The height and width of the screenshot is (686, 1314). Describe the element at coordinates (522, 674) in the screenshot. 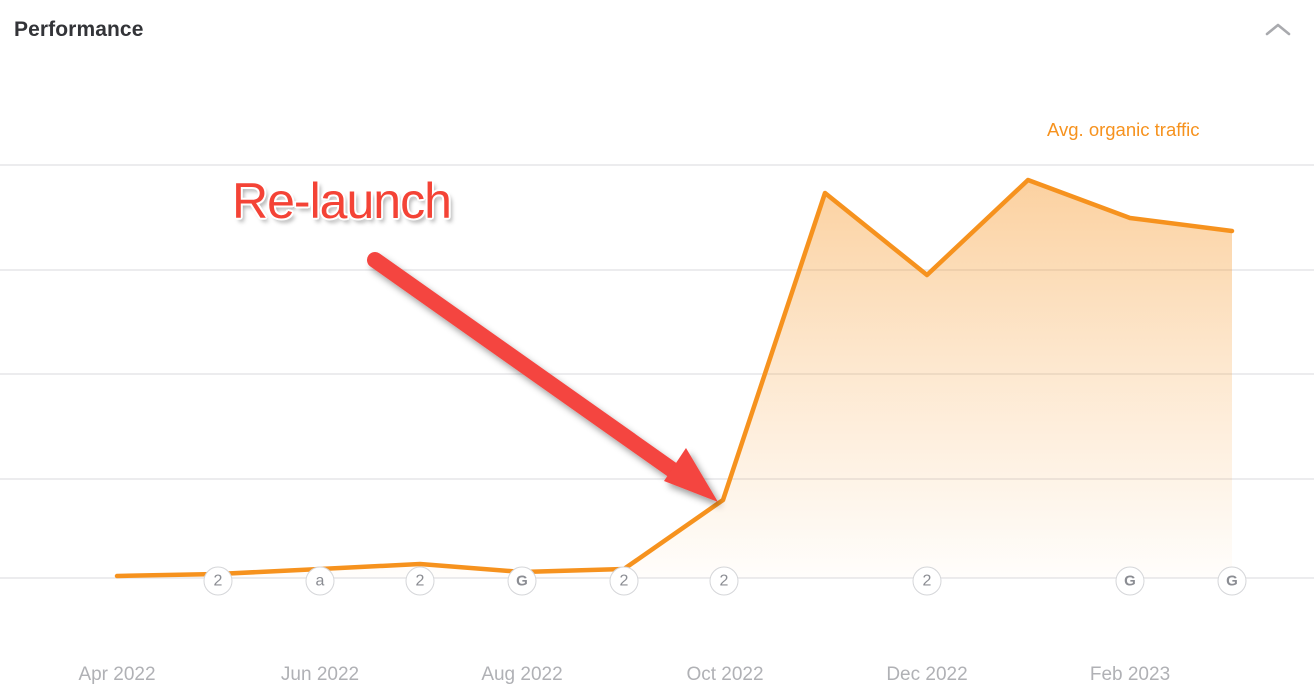

I see `x-axis-label: Aug 2022` at that location.